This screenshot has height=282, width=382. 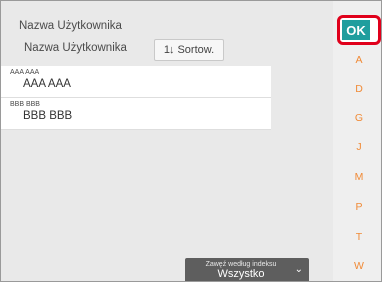 What do you see at coordinates (25, 72) in the screenshot?
I see `list-item-subtitle: AAA AAA` at bounding box center [25, 72].